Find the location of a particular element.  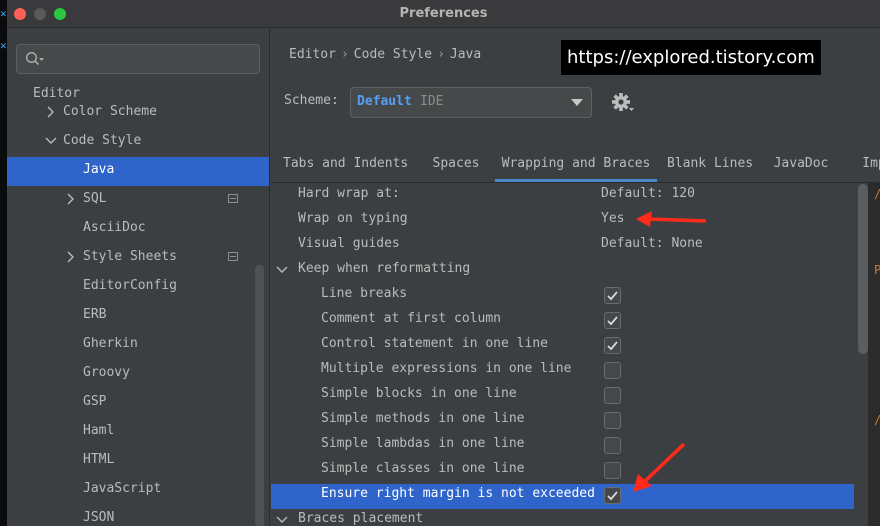

setting-value: Default: None is located at coordinates (652, 243).